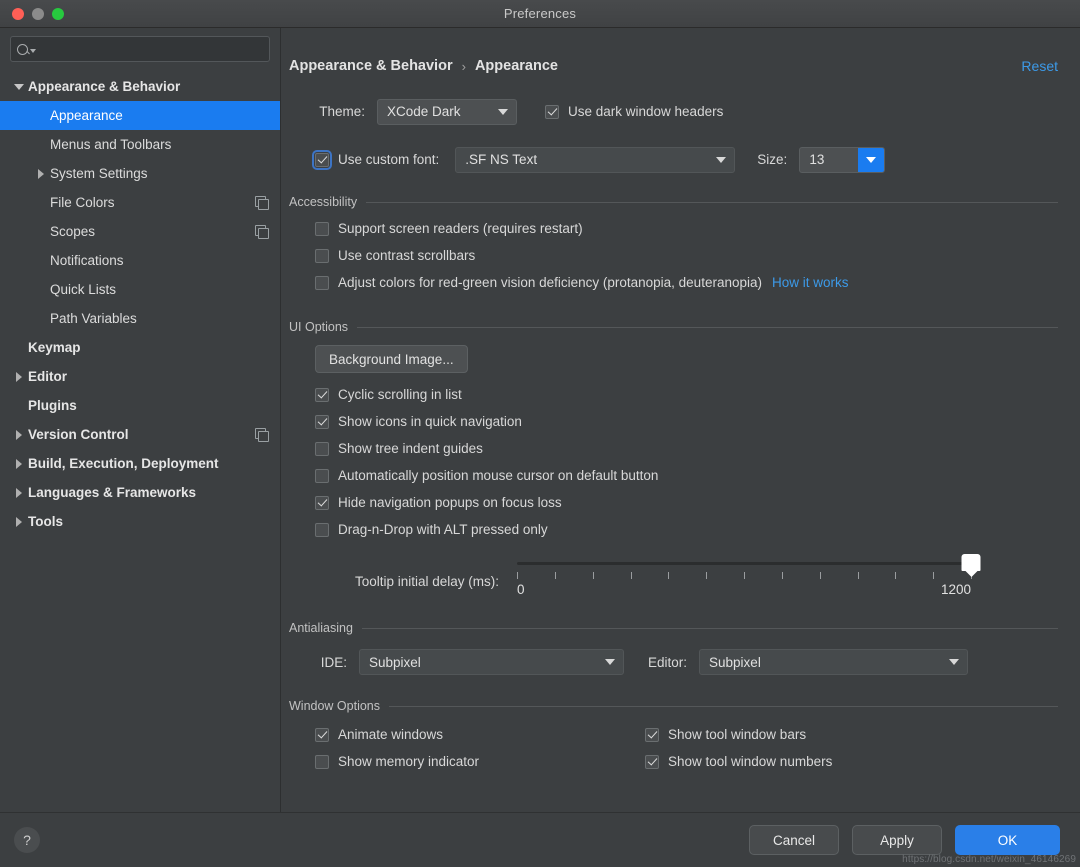 The height and width of the screenshot is (867, 1080). I want to click on search-box, so click(140, 49).